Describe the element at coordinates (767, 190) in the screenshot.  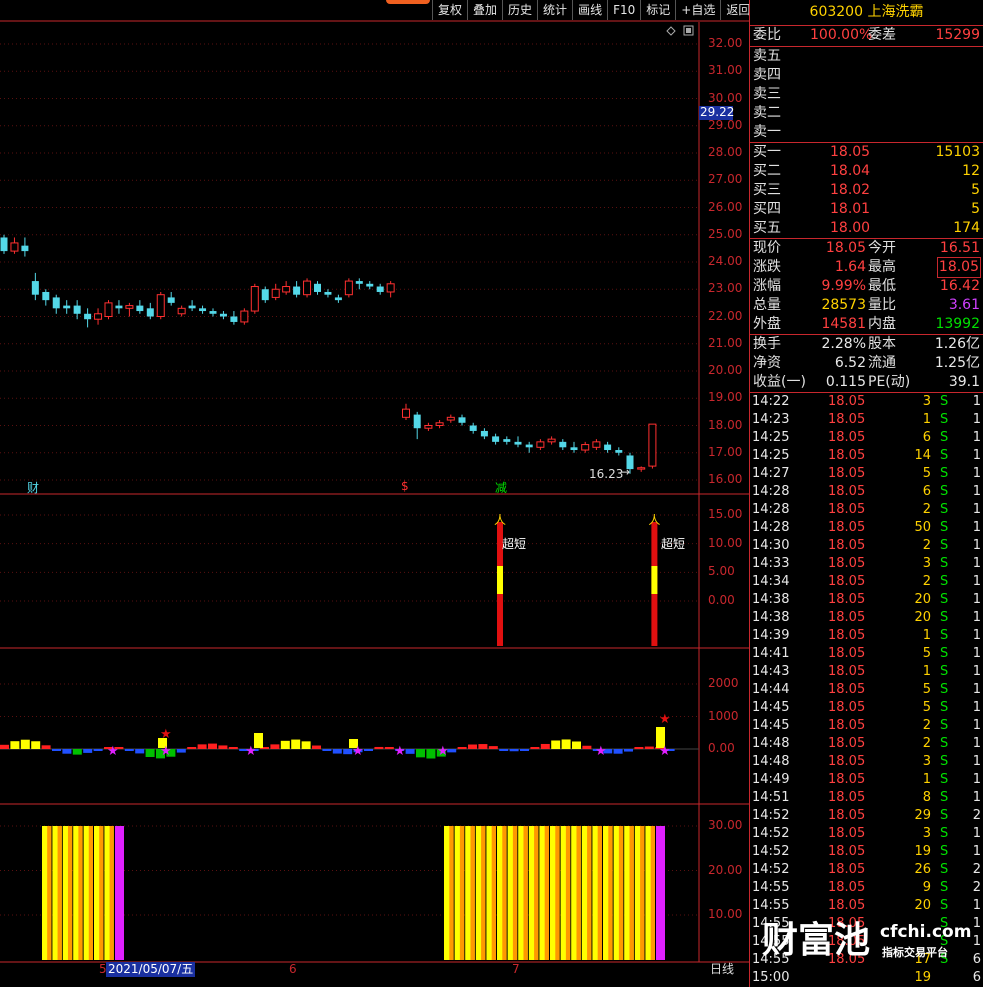
I see `buy-level-label: 买三` at that location.